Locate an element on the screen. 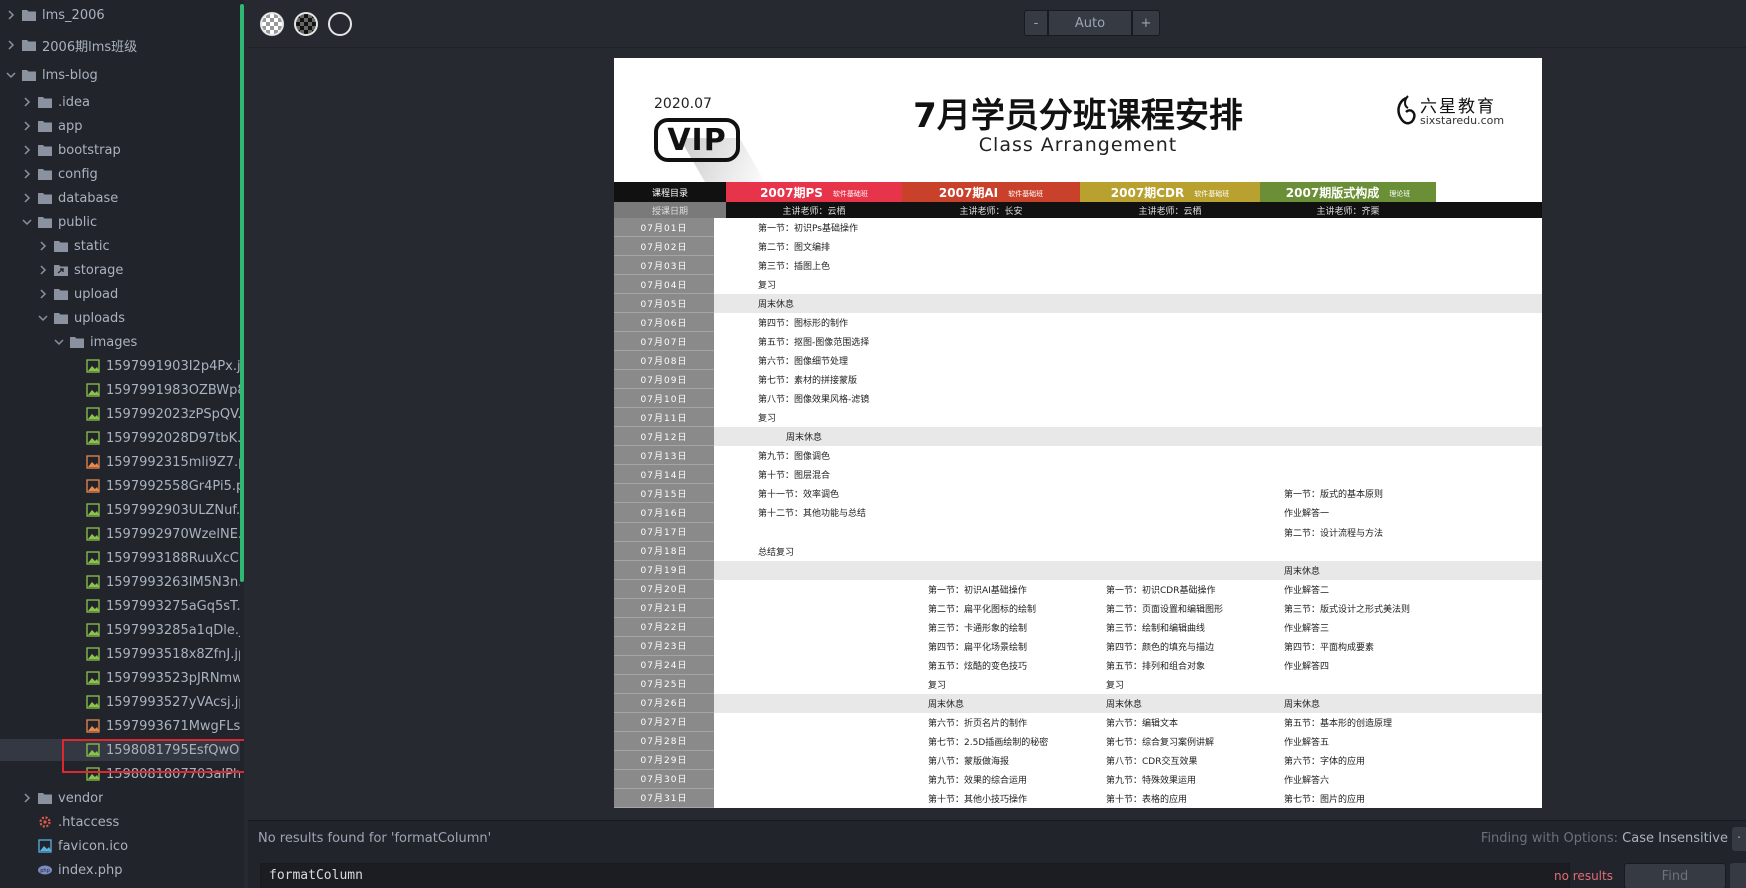 Image resolution: width=1746 pixels, height=888 pixels. lesson-cell-ai: 第九节：效果的综合运用 is located at coordinates (978, 780).